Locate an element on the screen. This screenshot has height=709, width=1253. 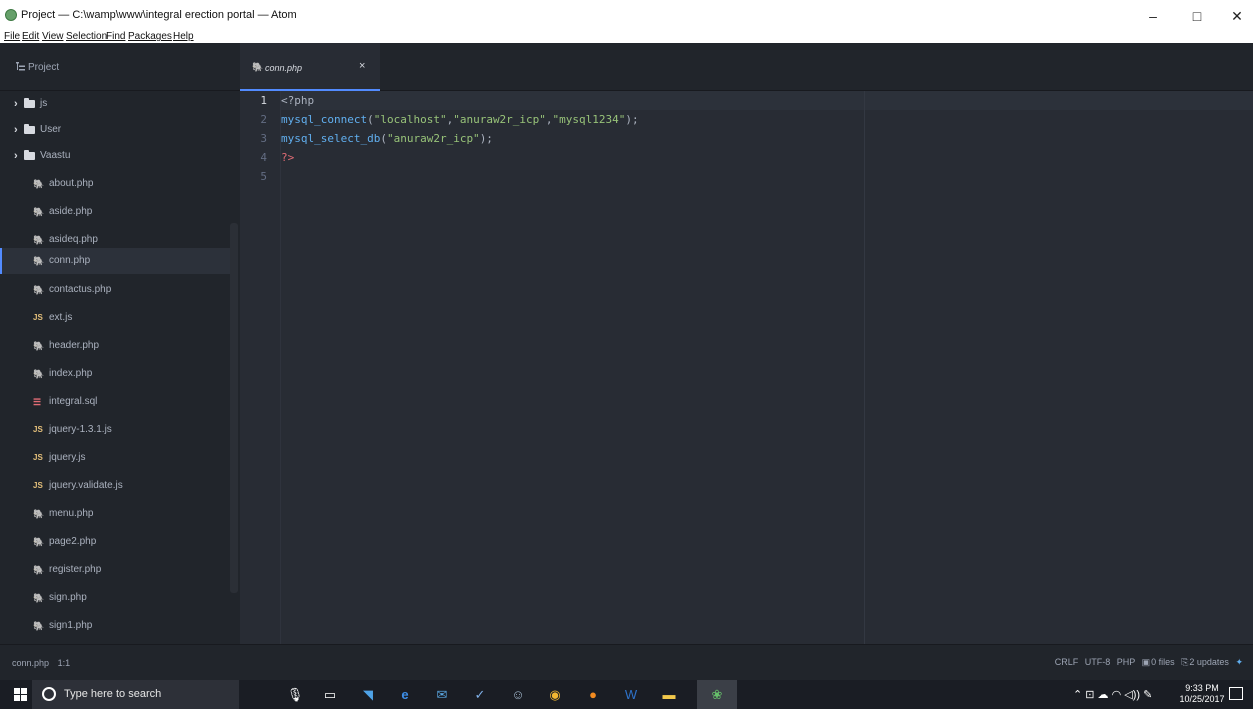
file-item-aside-php: 🐘 aside.php is located at coordinates (115, 212).